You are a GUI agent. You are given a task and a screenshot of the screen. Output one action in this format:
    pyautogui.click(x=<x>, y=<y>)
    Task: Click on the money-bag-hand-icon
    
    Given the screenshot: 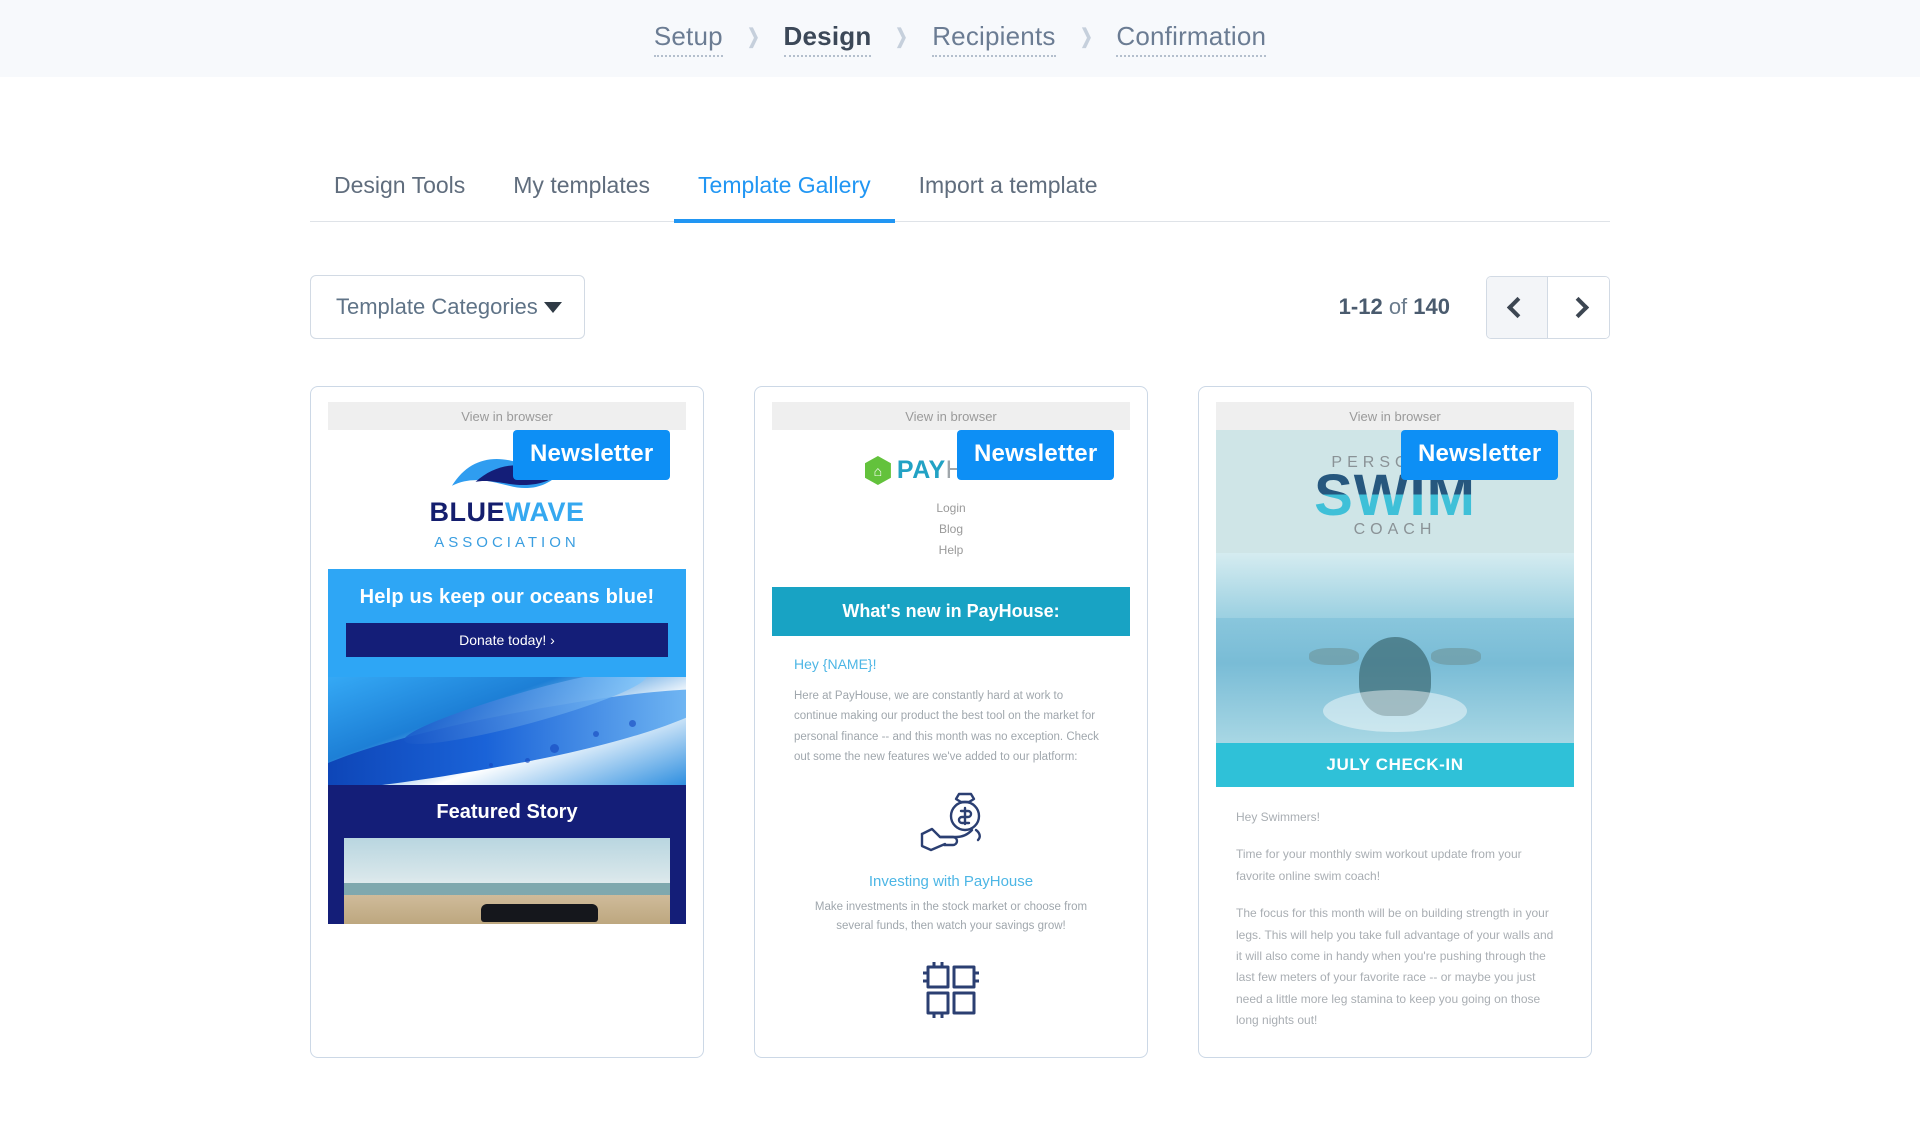 What is the action you would take?
    pyautogui.click(x=950, y=822)
    